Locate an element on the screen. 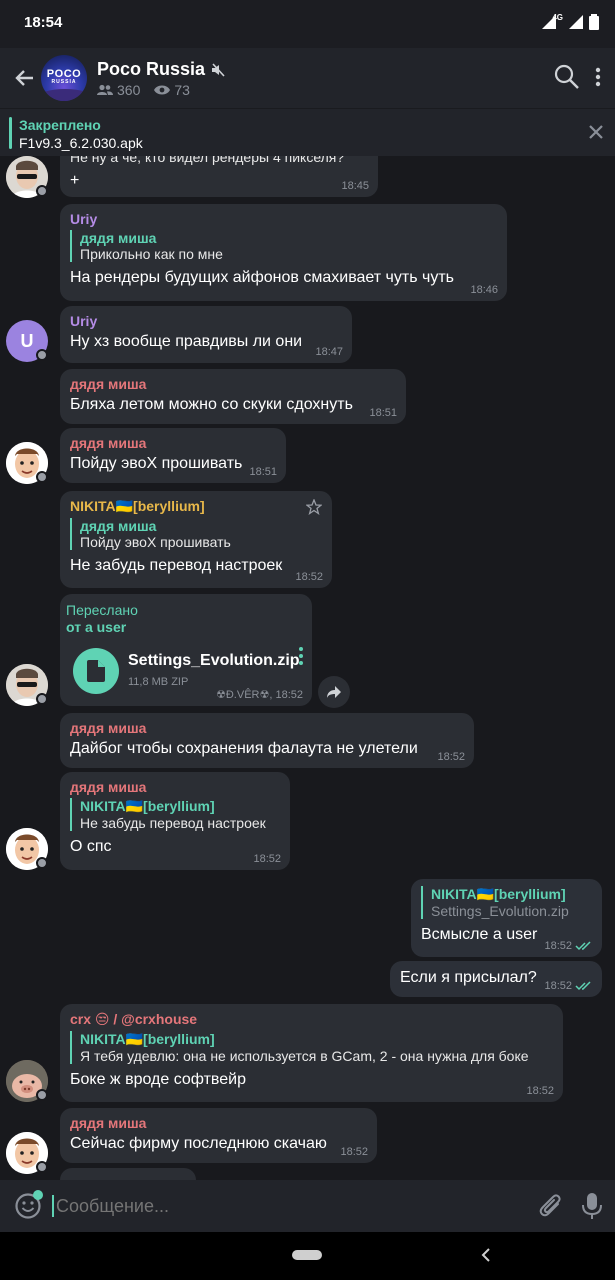  outgoing-message-bubble: Если я присылал? 18:52 is located at coordinates (496, 979).